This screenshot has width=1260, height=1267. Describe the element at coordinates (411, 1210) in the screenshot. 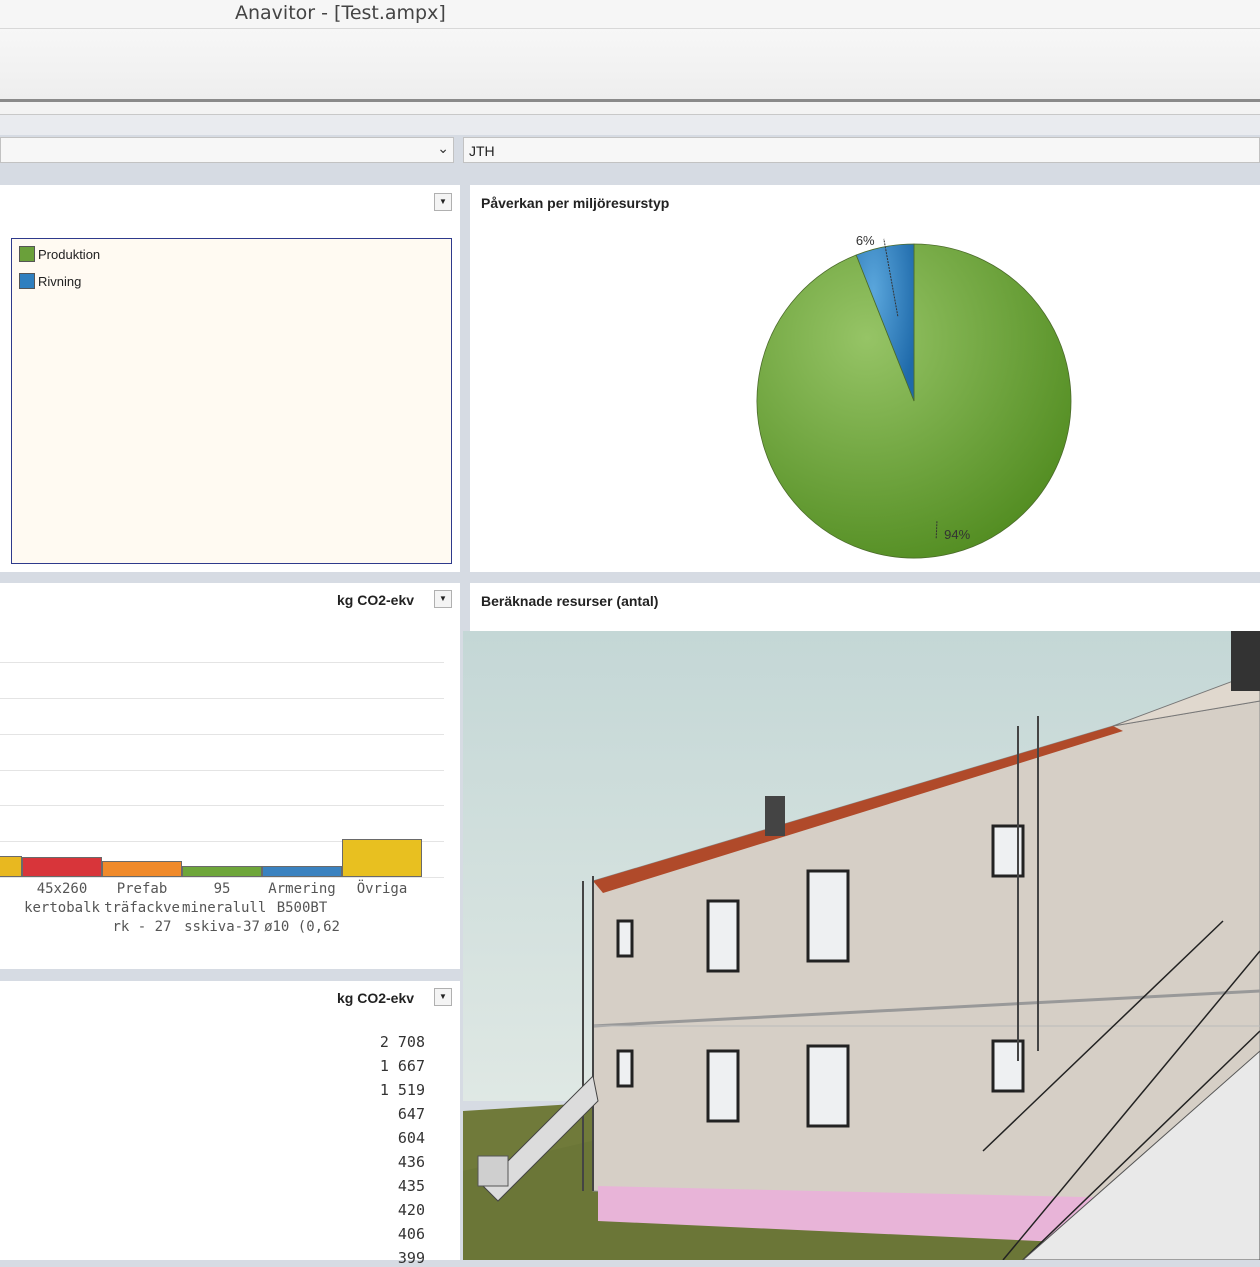

I see `list-value: 420` at that location.